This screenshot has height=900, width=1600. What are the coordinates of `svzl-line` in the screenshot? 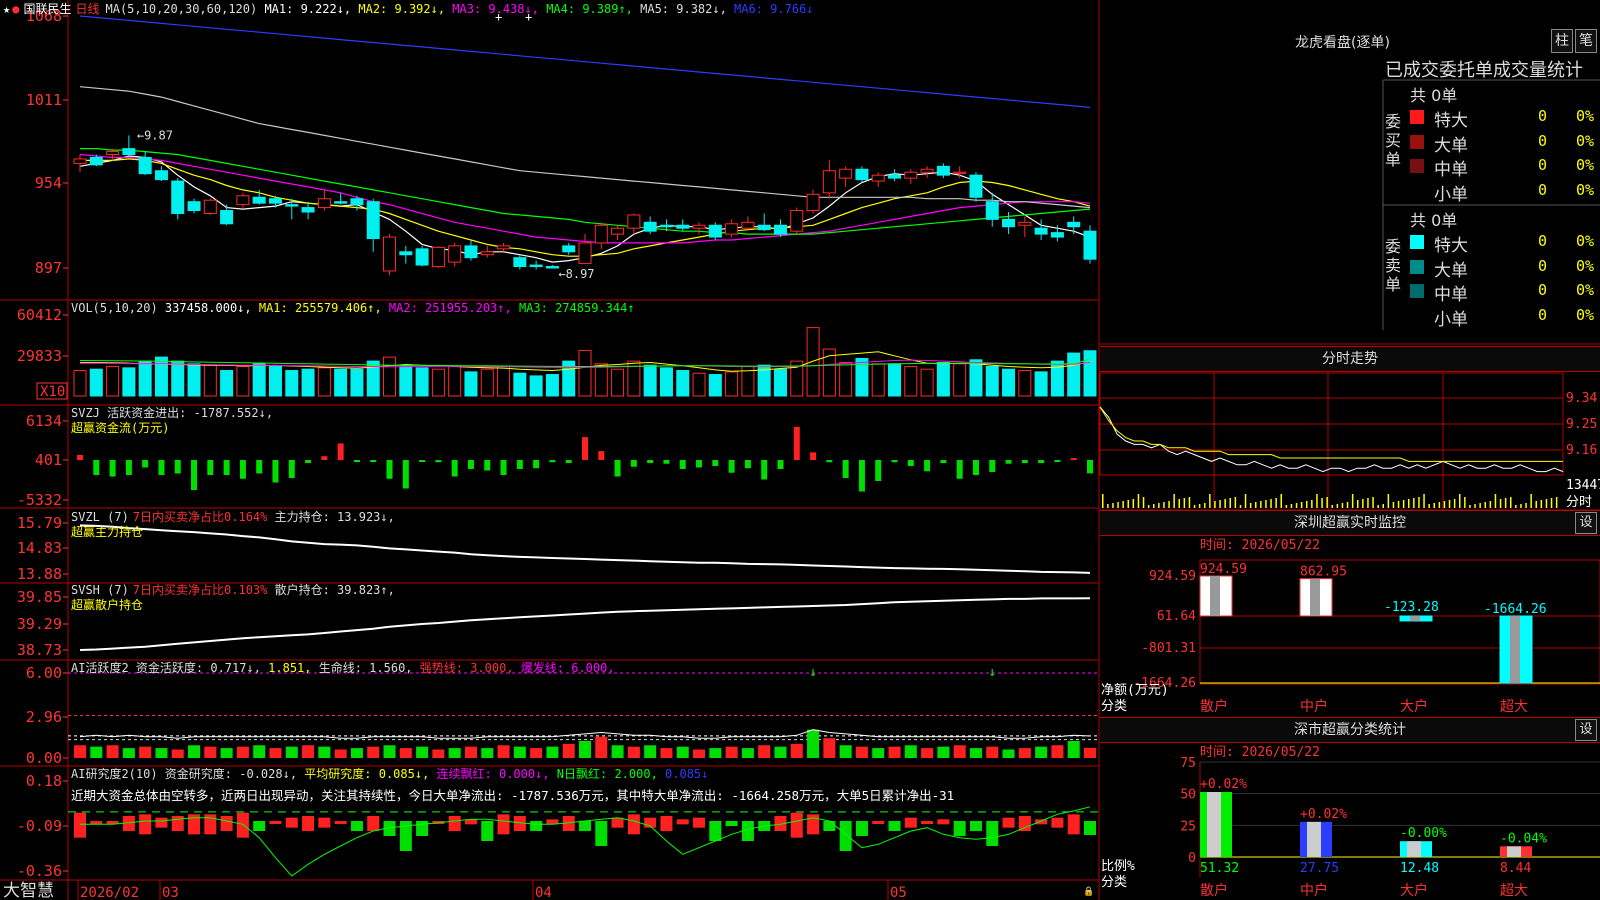 It's located at (585, 549).